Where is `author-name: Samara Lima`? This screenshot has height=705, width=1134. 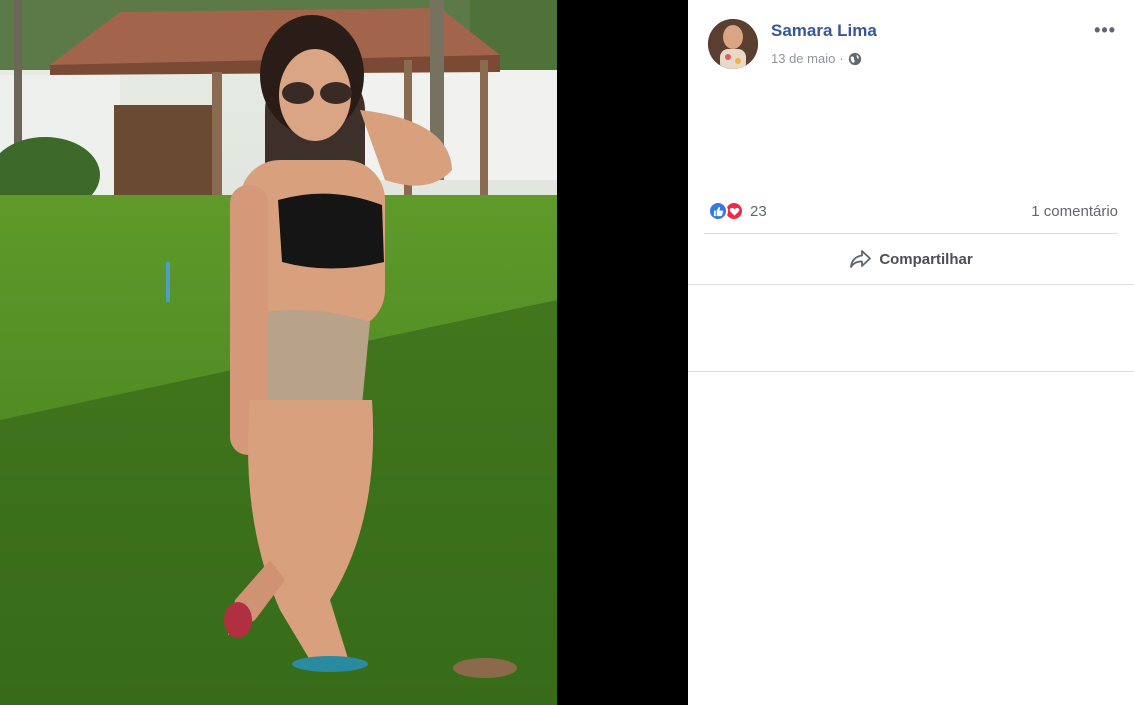 author-name: Samara Lima is located at coordinates (824, 31).